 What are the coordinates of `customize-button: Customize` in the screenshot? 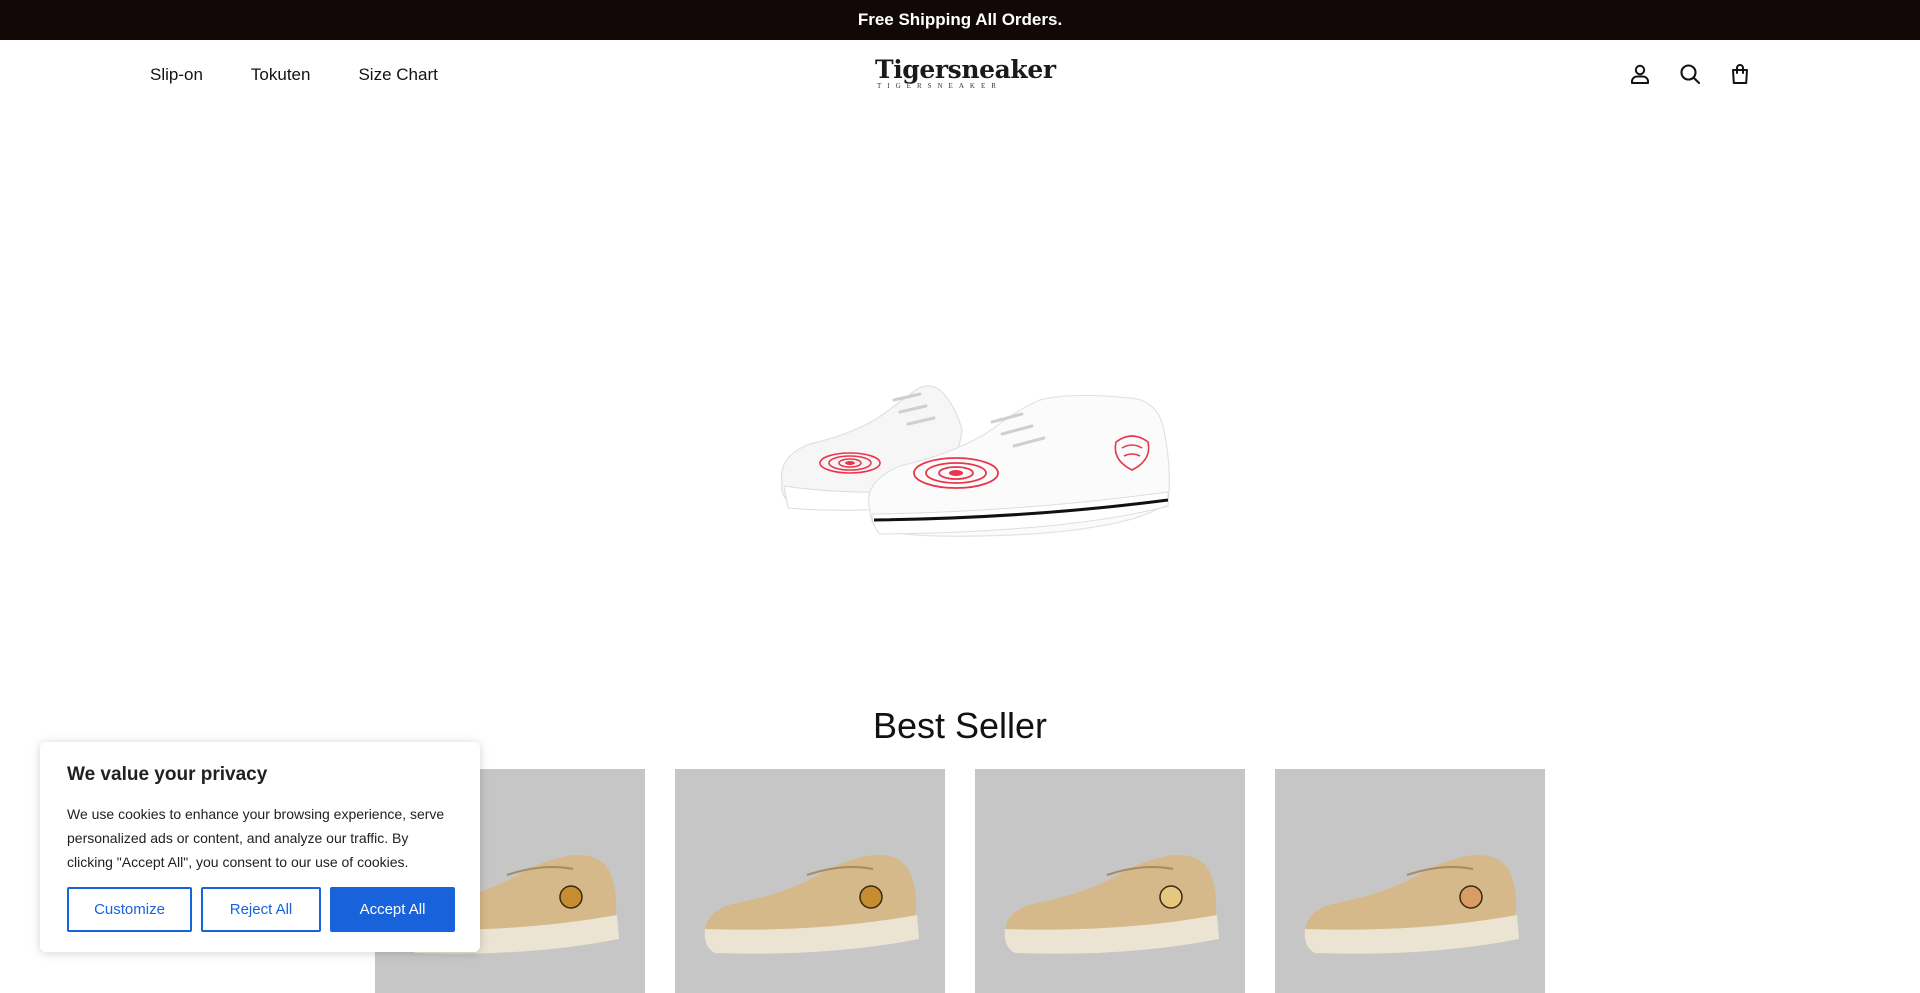 It's located at (129, 909).